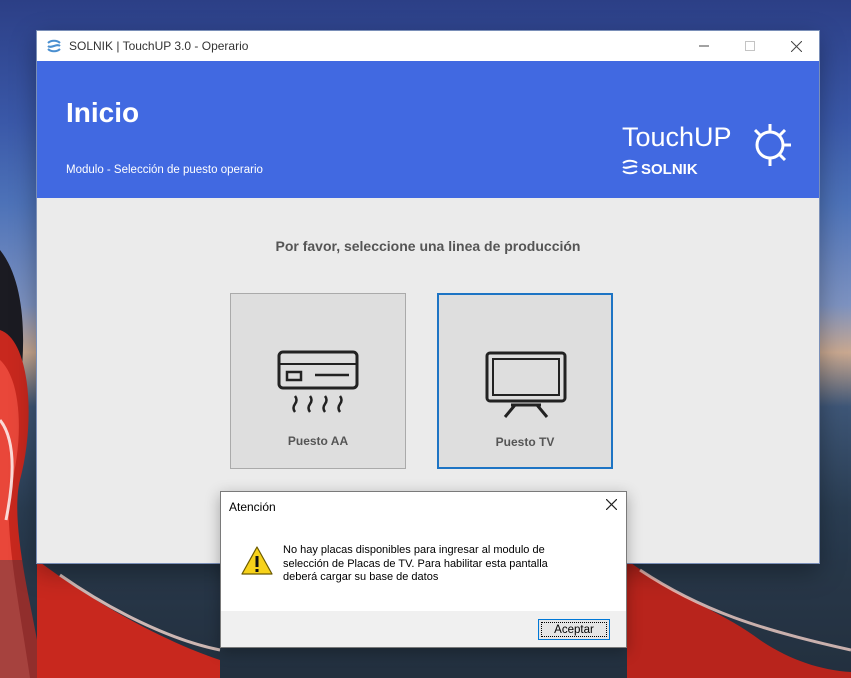 This screenshot has height=678, width=851. What do you see at coordinates (318, 441) in the screenshot?
I see `option-label: Puesto AA` at bounding box center [318, 441].